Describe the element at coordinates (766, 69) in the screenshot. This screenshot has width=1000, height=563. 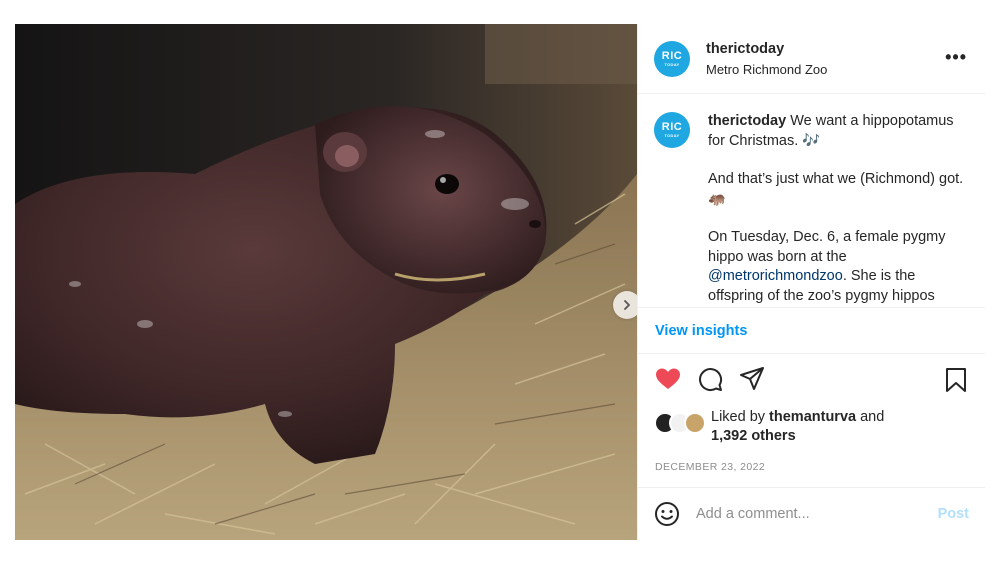
I see `post-location: Metro Richmond Zoo` at that location.